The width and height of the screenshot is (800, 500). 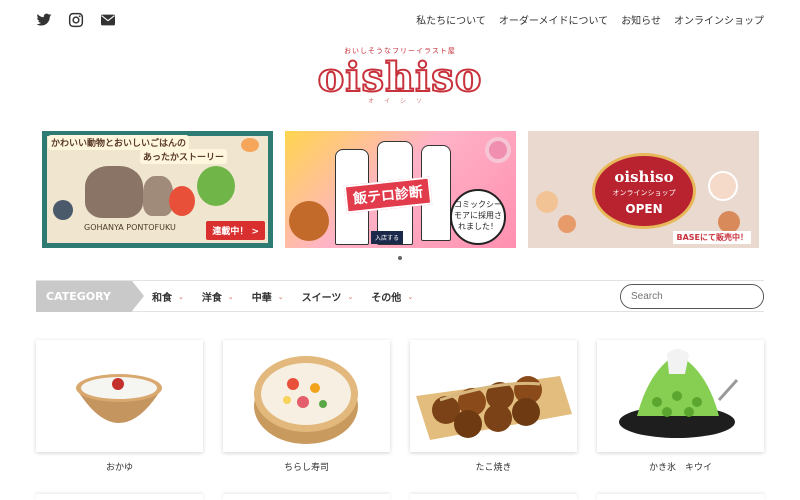 I want to click on nav-link-custom-order: オーダーメイドについて, so click(x=553, y=19).